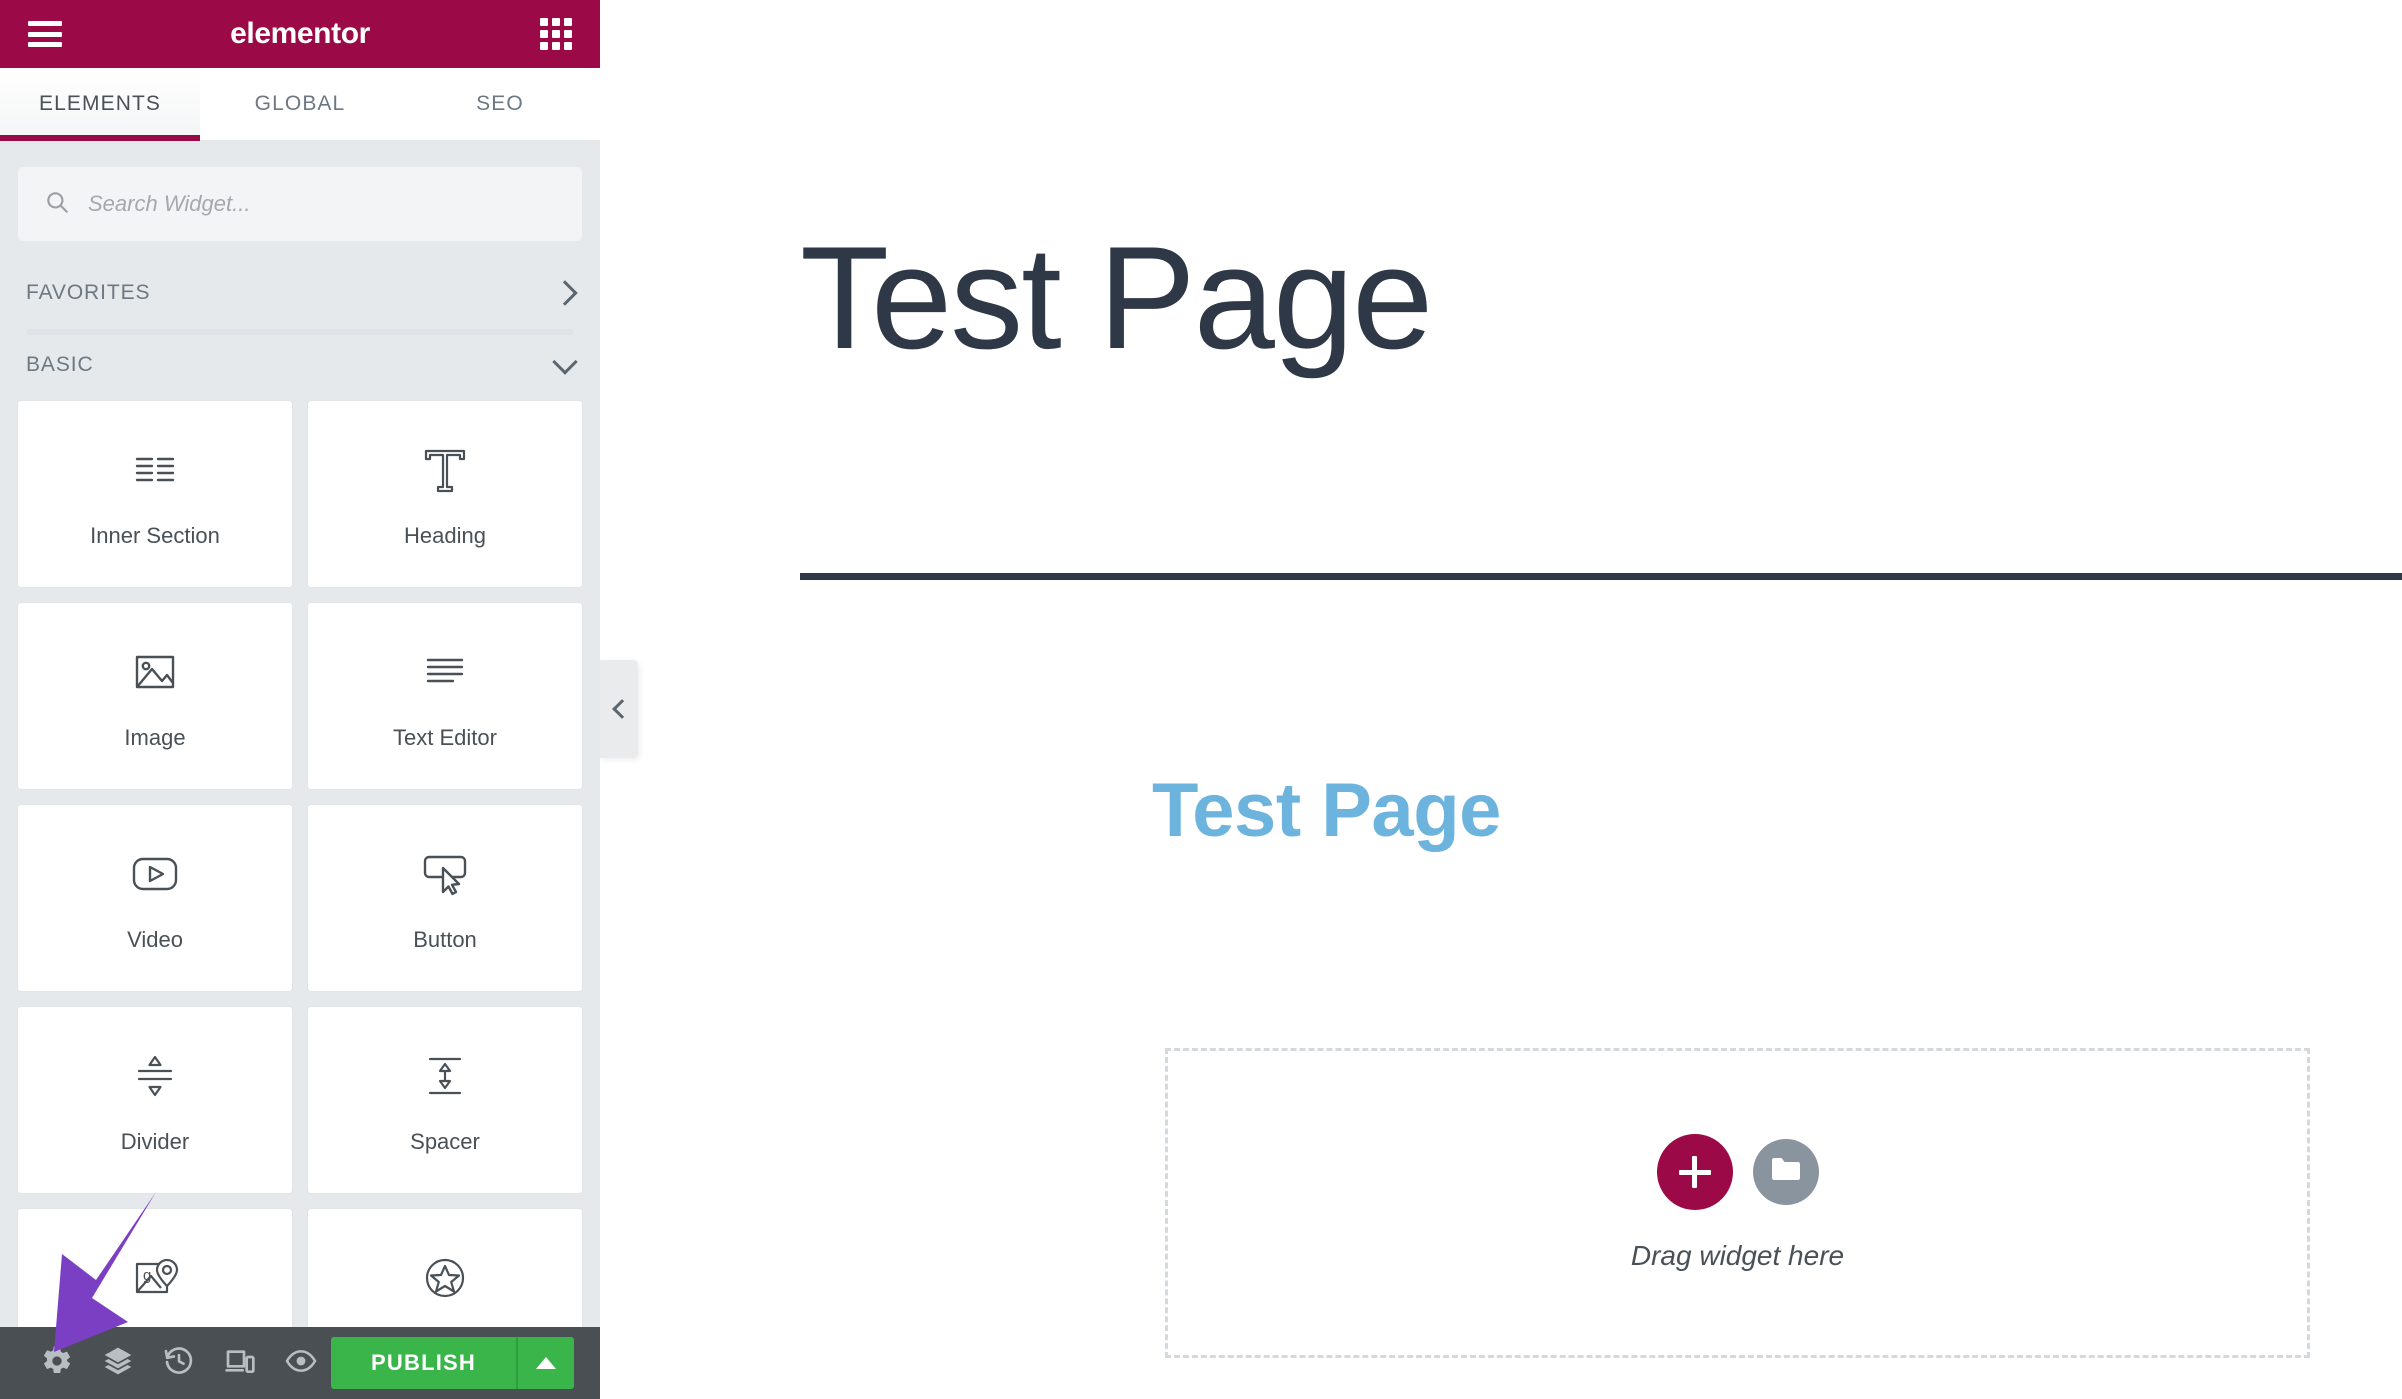  Describe the element at coordinates (155, 672) in the screenshot. I see `image-icon` at that location.